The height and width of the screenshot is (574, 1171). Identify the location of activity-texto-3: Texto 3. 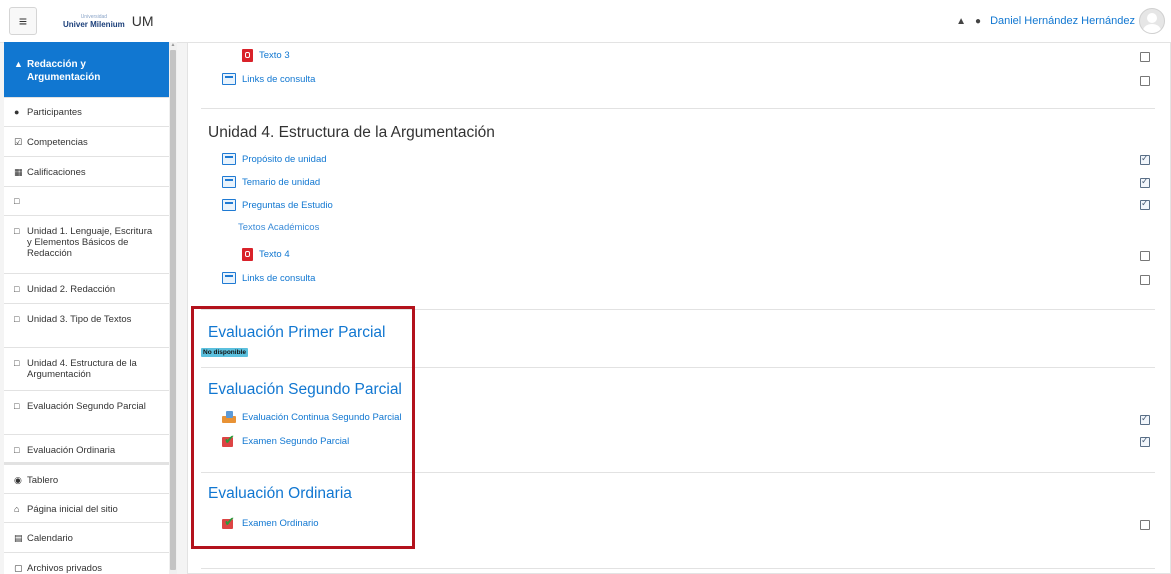
(266, 55).